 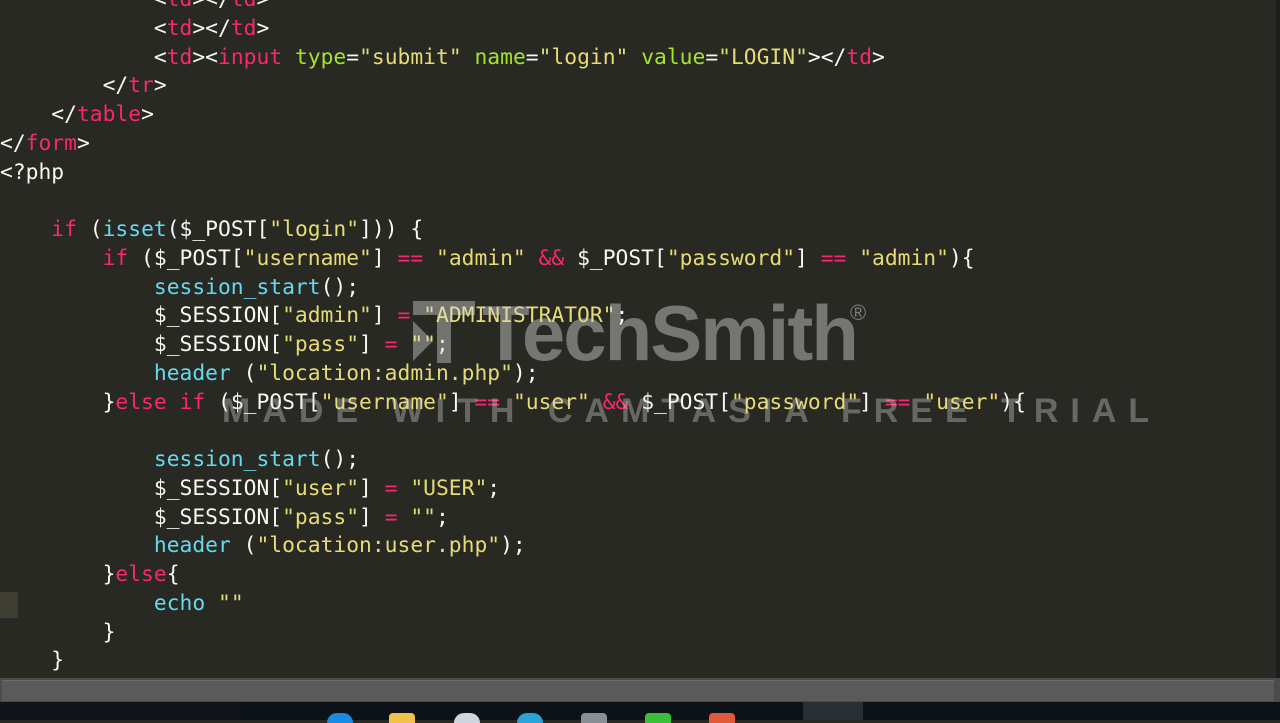 What do you see at coordinates (340, 718) in the screenshot?
I see `edge-icon` at bounding box center [340, 718].